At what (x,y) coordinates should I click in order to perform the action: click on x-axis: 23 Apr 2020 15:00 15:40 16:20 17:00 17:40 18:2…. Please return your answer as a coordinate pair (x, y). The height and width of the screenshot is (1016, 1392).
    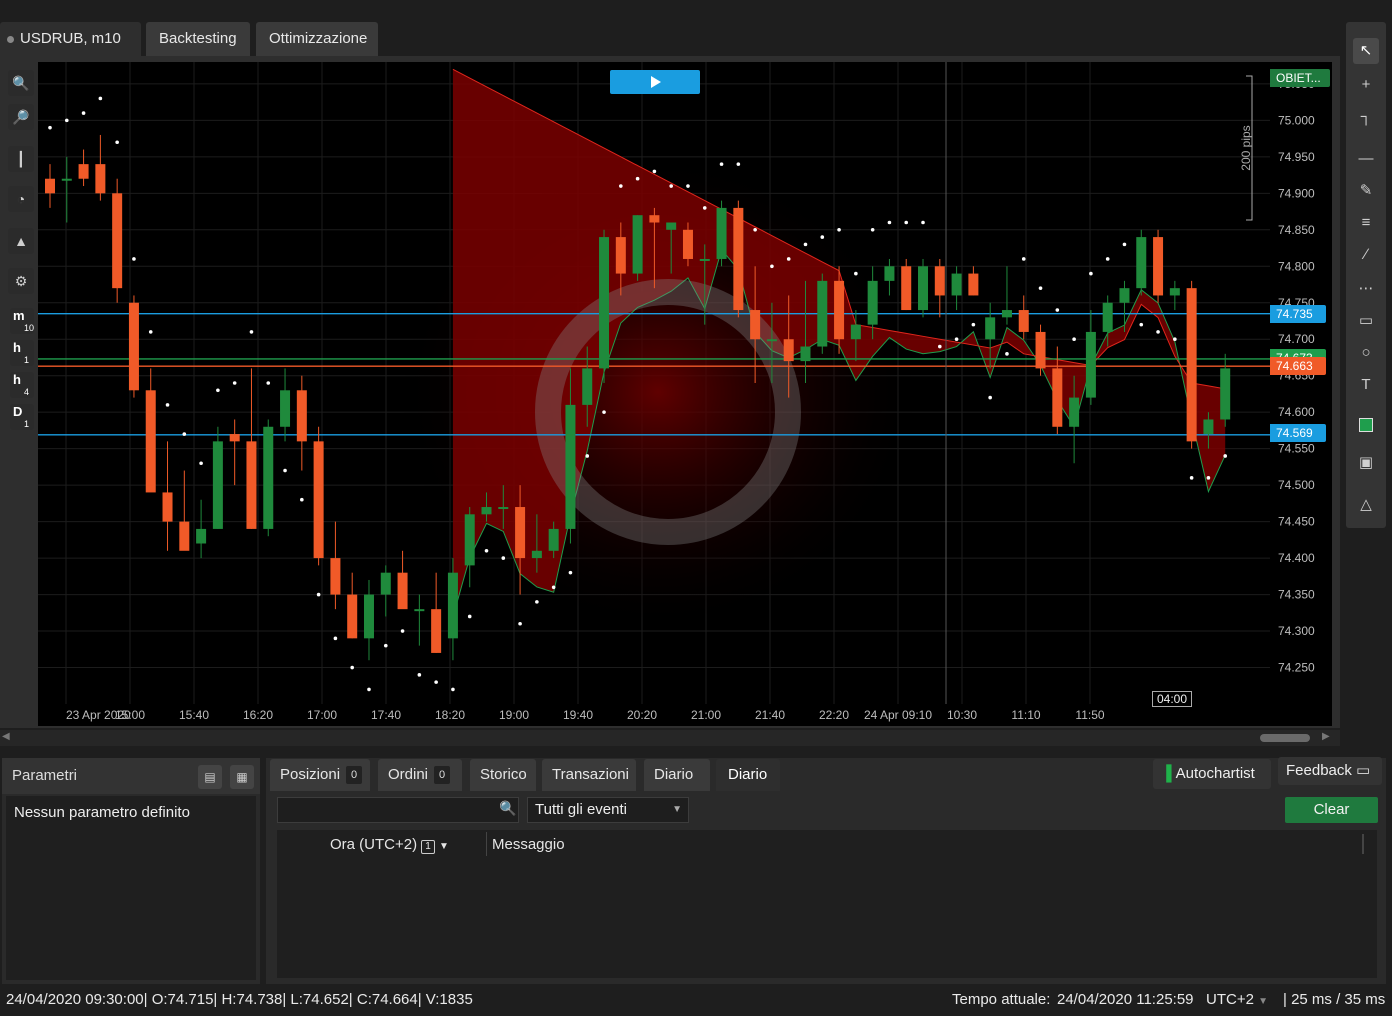
    Looking at the image, I should click on (685, 715).